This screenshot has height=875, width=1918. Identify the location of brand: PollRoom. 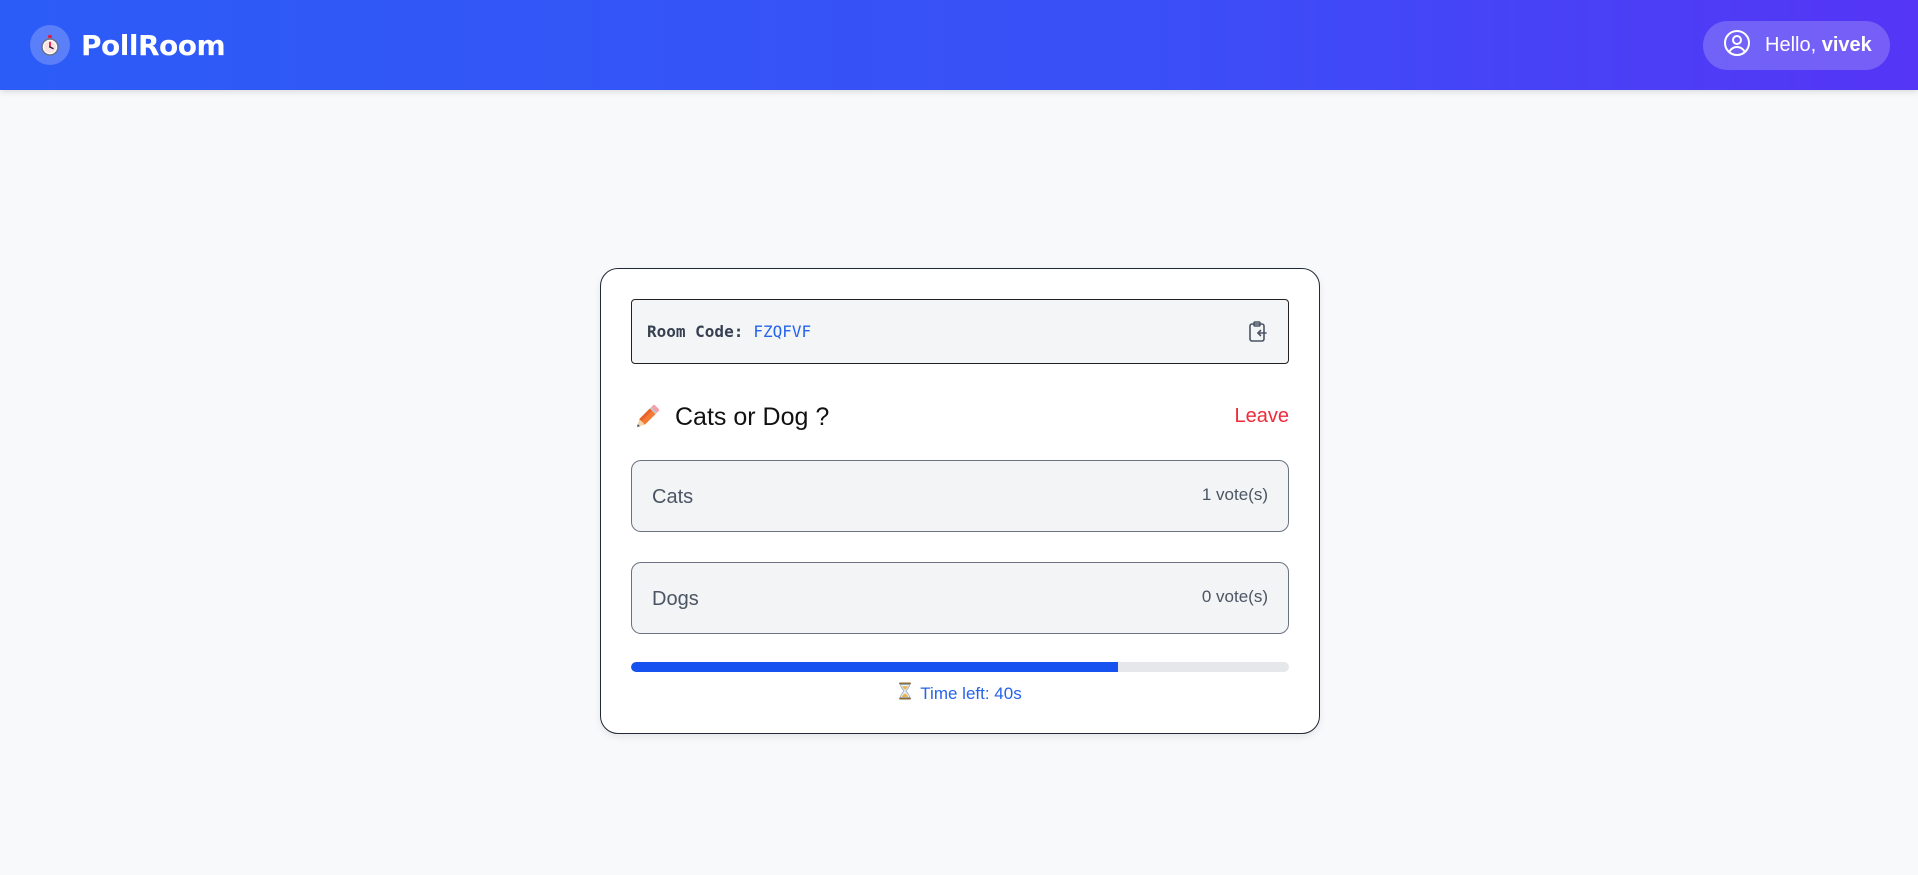
(128, 45).